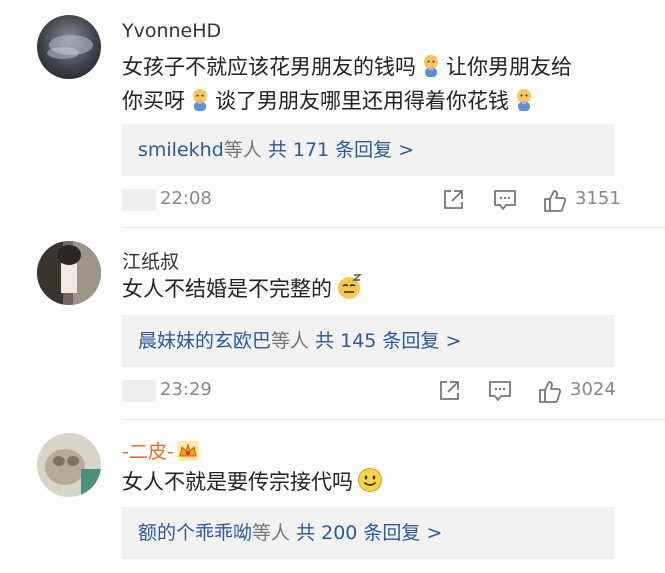 This screenshot has width=665, height=573. Describe the element at coordinates (187, 451) in the screenshot. I see `crown-badge-icon` at that location.